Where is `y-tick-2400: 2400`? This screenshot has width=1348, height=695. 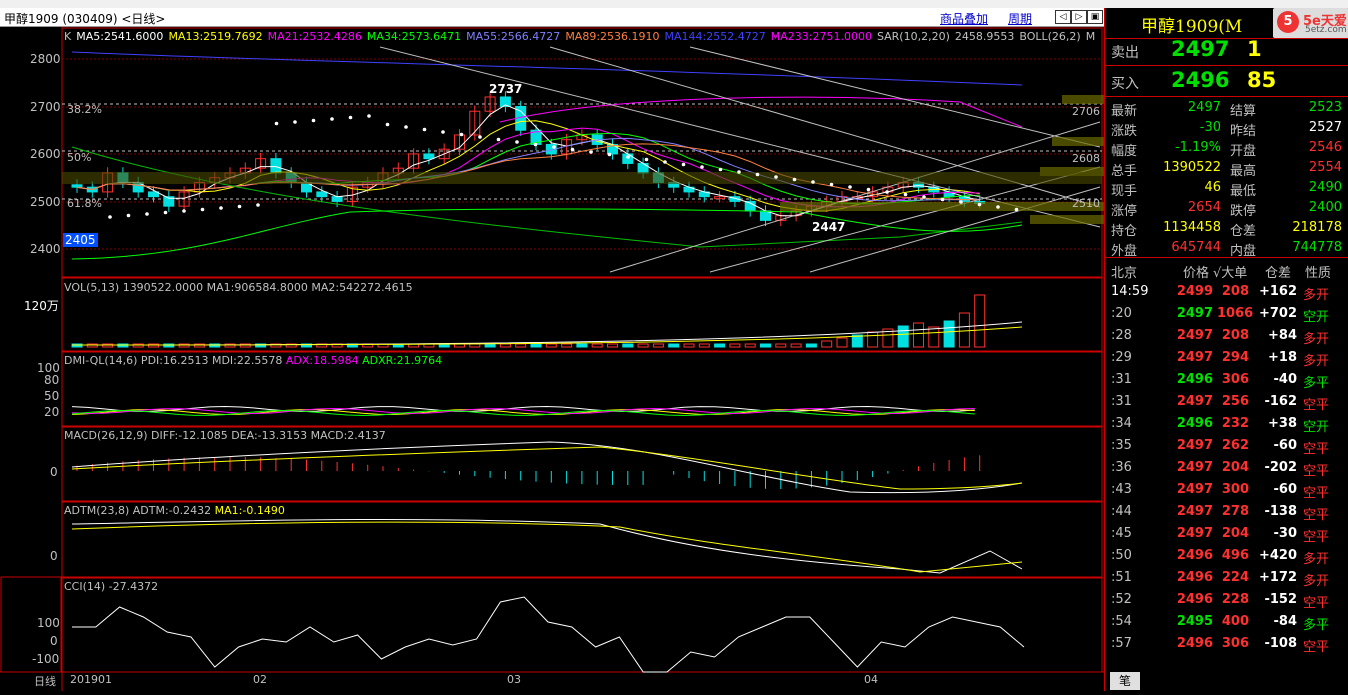
y-tick-2400: 2400 is located at coordinates (45, 249).